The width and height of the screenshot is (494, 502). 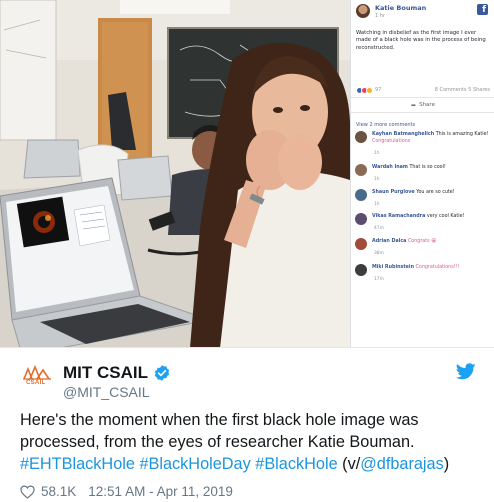 I want to click on account-name: MIT CSAIL, so click(x=105, y=373).